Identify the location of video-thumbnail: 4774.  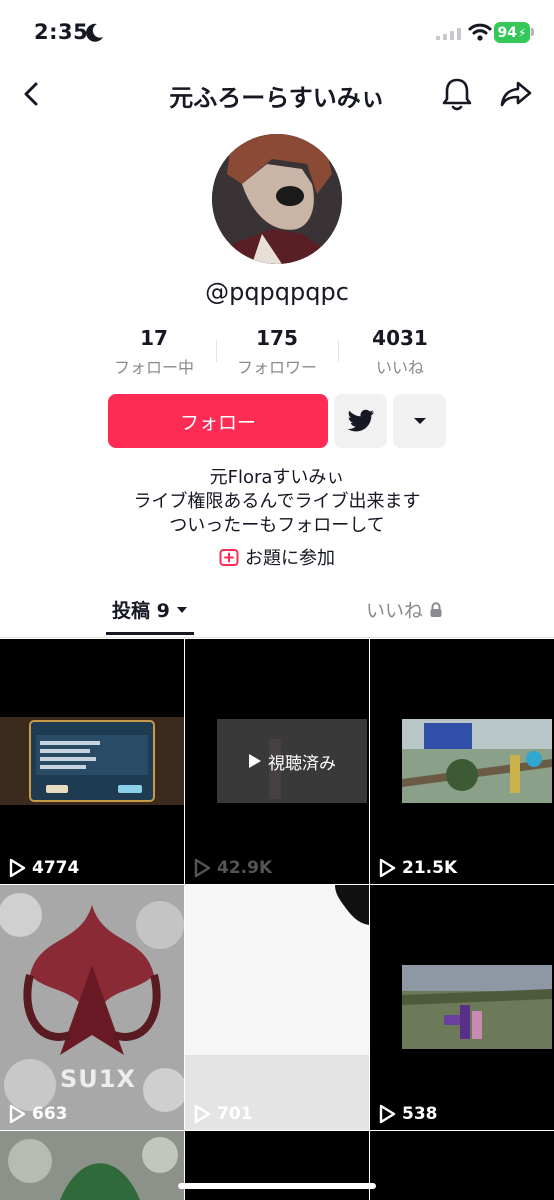
(92, 761).